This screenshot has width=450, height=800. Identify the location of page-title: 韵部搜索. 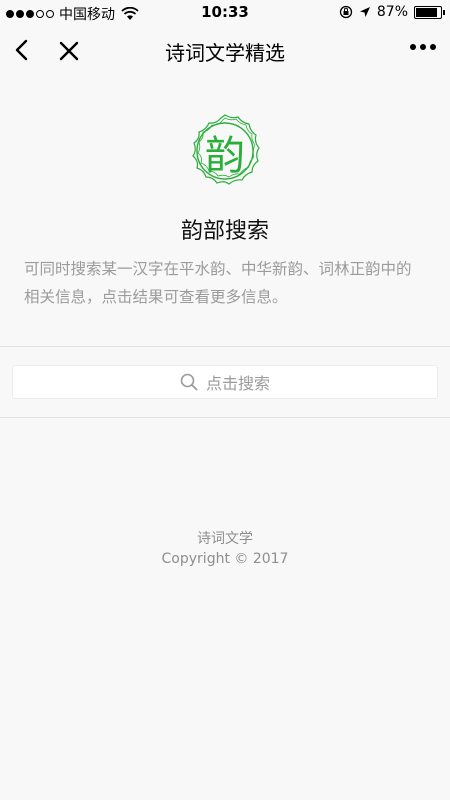
(224, 231).